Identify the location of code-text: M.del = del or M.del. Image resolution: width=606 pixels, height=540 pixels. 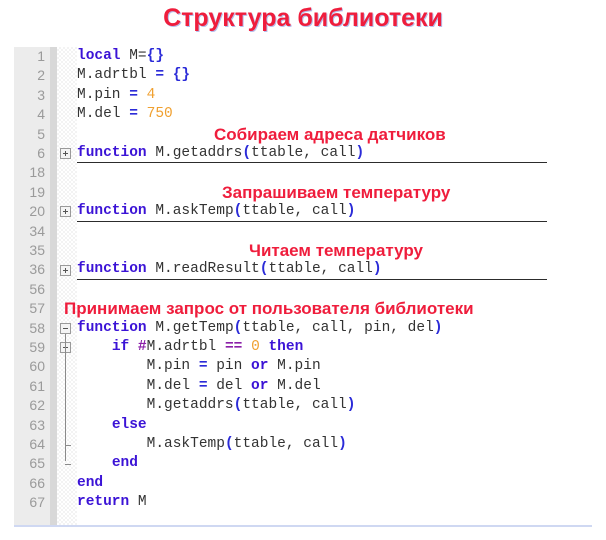
(199, 385).